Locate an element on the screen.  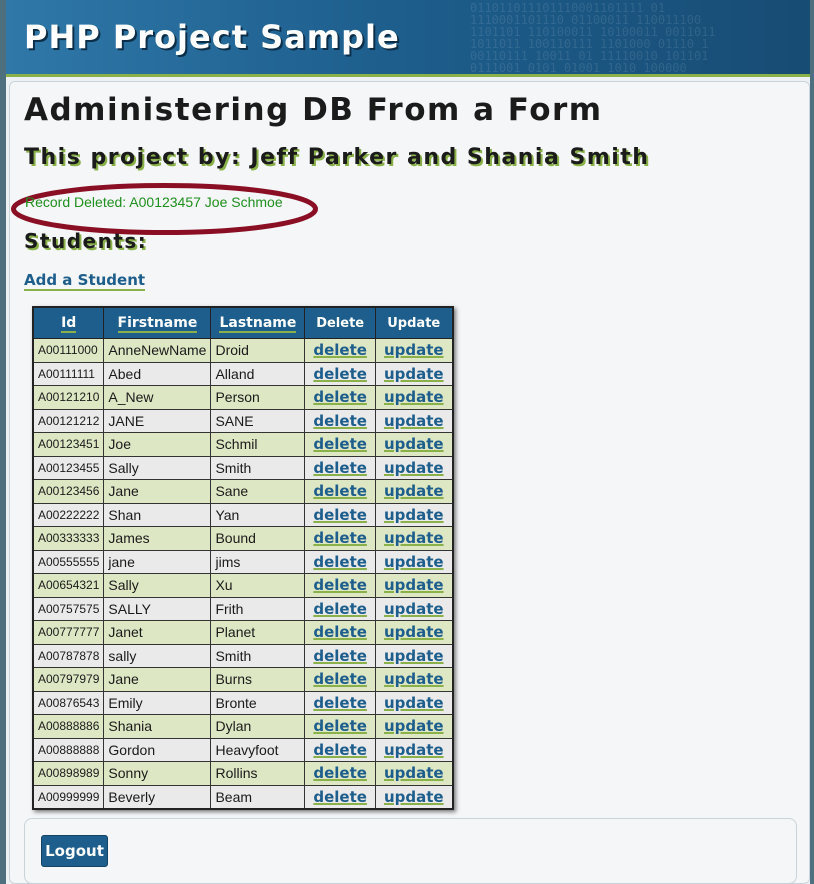
sort-firstname-link: Firstname is located at coordinates (157, 324).